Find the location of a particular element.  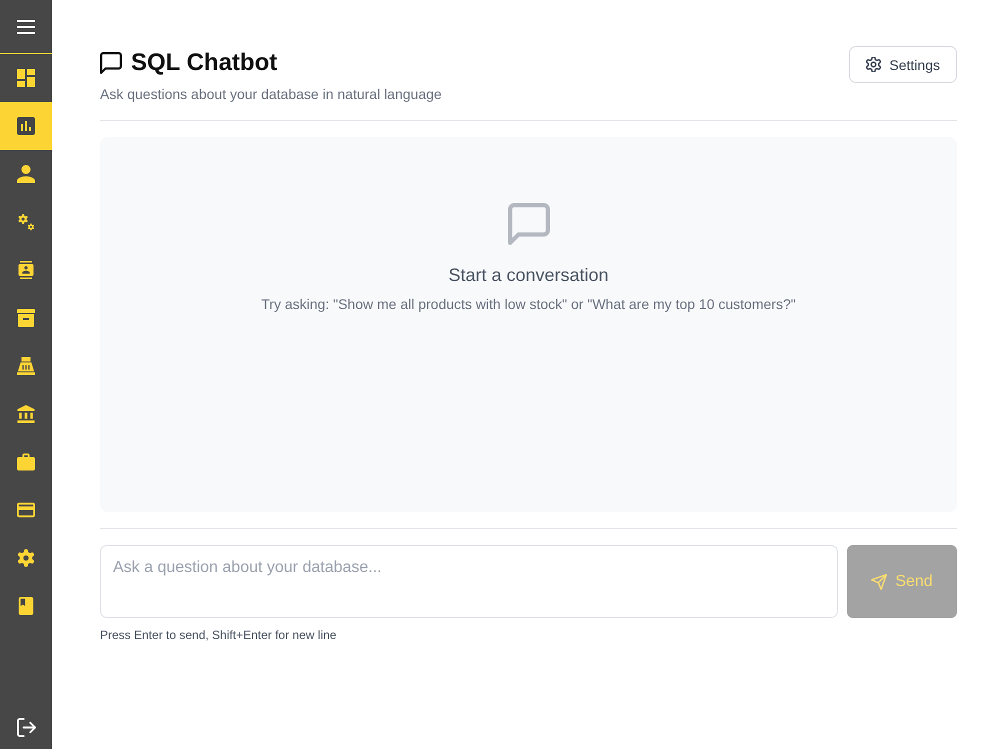

book-icon is located at coordinates (26, 606).